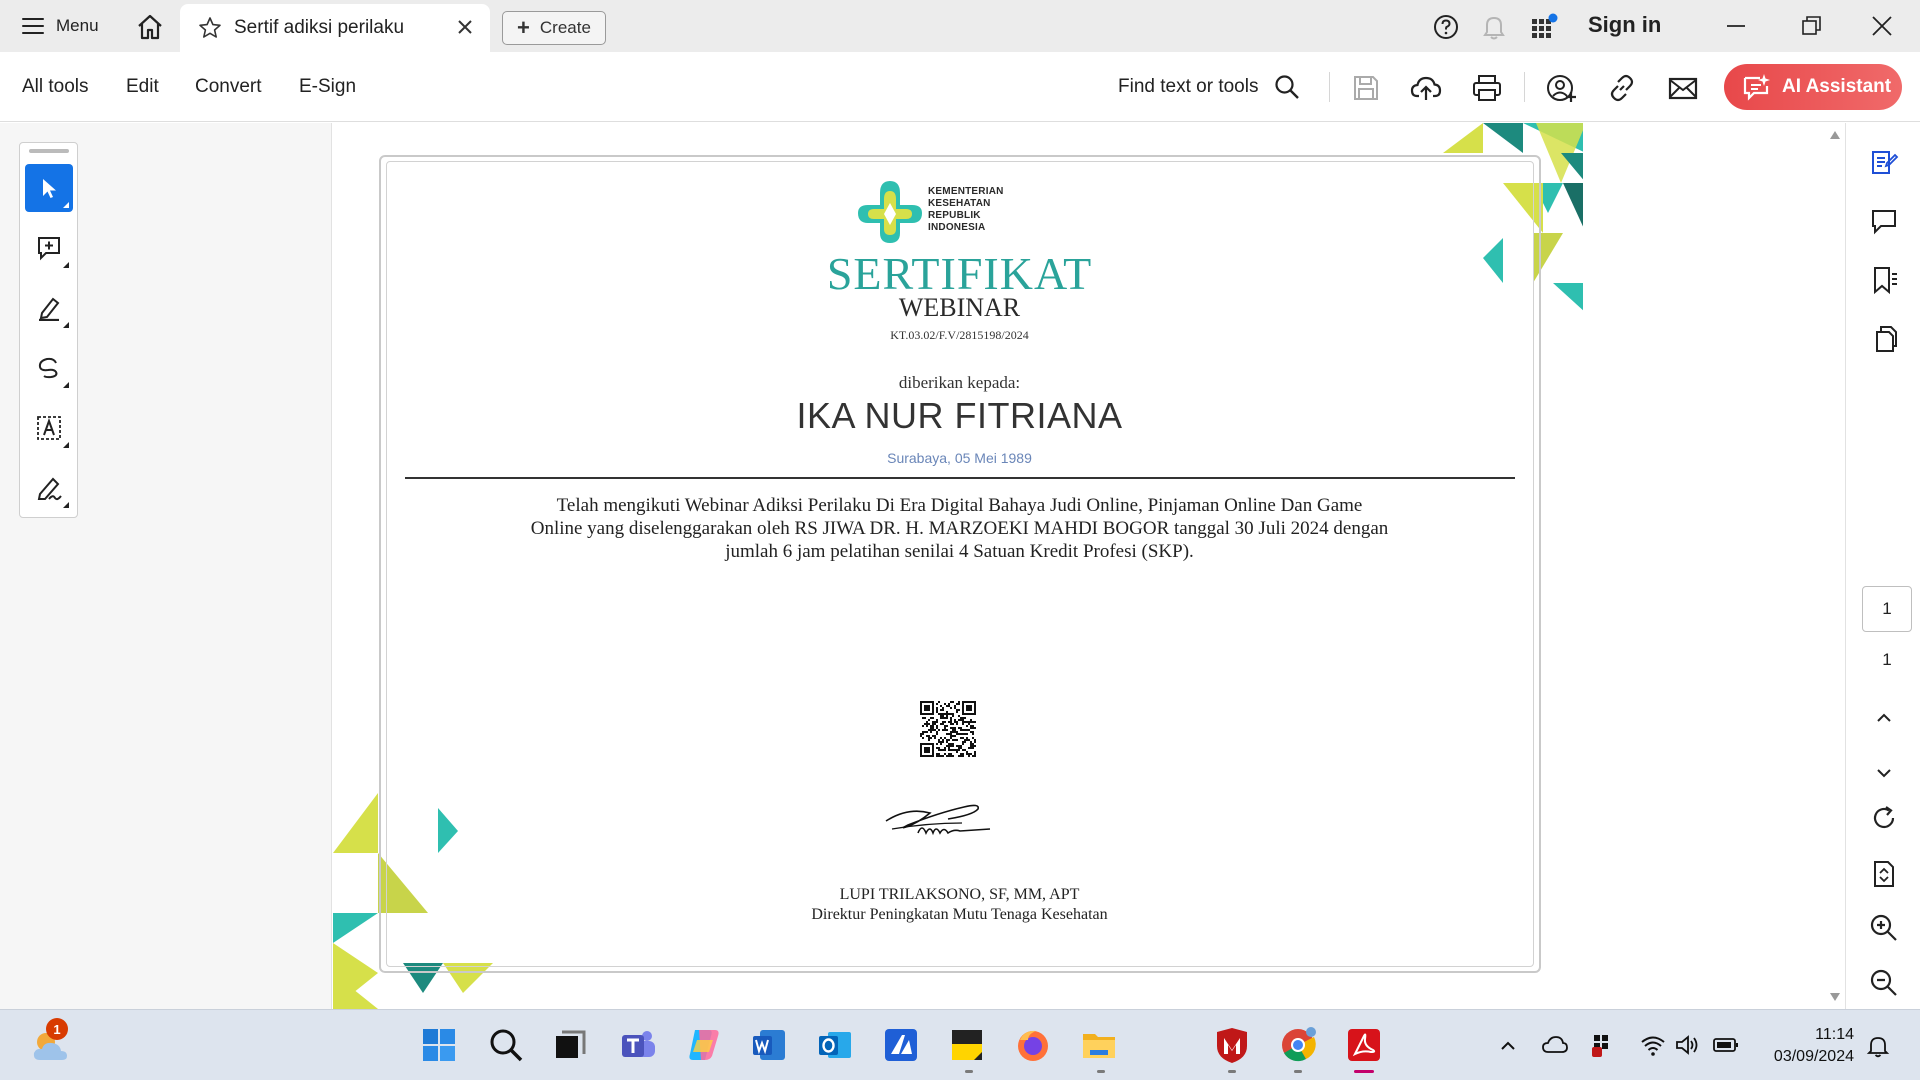 The width and height of the screenshot is (1920, 1080). Describe the element at coordinates (959, 458) in the screenshot. I see `recipient-birth-info: Surabaya, 05 Mei 1989` at that location.